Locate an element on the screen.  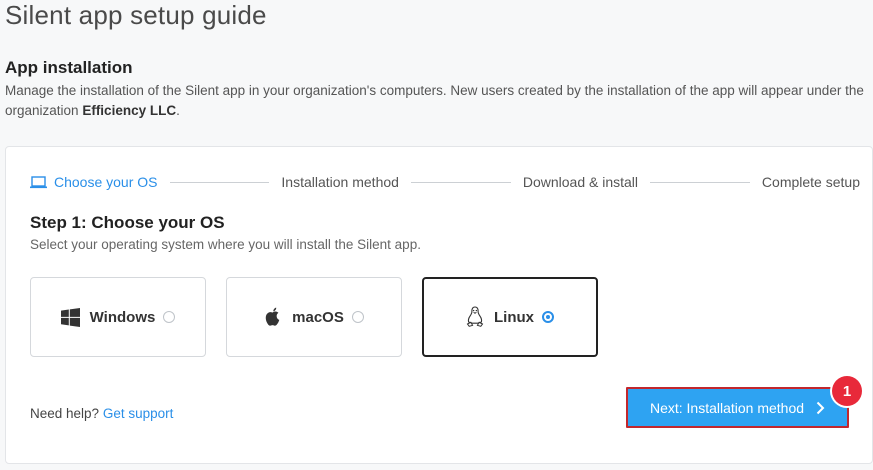
next-button-label: Next: Installation method is located at coordinates (727, 407).